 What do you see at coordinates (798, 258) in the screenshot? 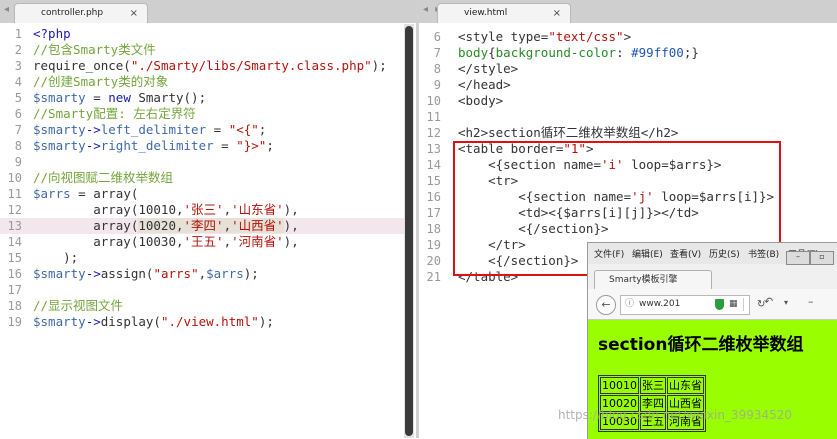
I see `minimize-button: –` at bounding box center [798, 258].